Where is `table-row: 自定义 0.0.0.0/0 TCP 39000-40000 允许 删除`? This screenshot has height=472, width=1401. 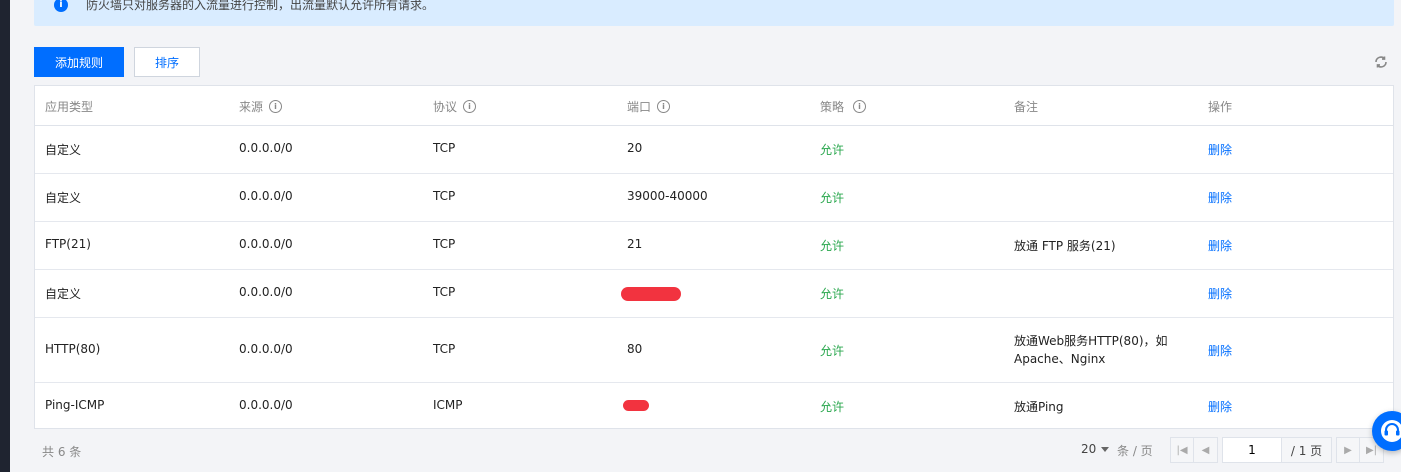
table-row: 自定义 0.0.0.0/0 TCP 39000-40000 允许 删除 is located at coordinates (714, 197).